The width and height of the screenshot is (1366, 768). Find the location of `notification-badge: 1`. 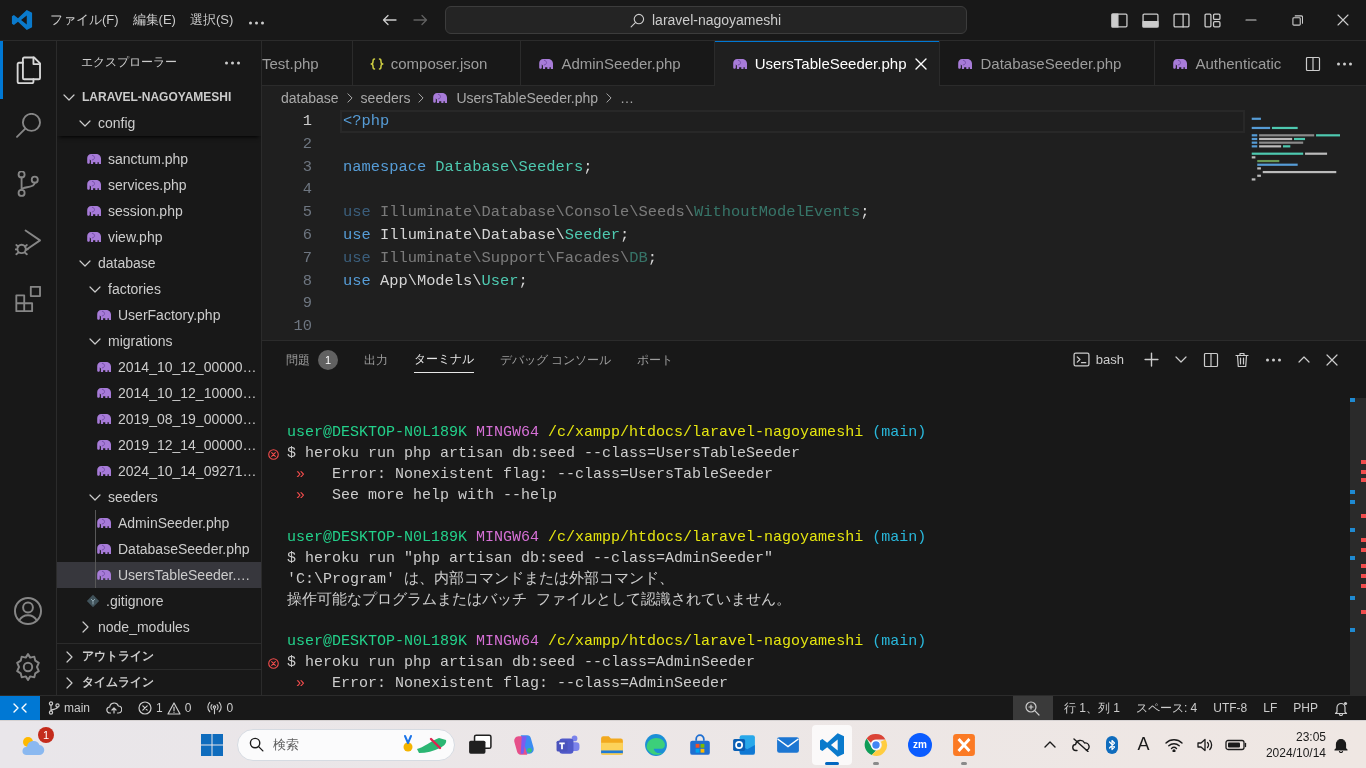

notification-badge: 1 is located at coordinates (46, 734).